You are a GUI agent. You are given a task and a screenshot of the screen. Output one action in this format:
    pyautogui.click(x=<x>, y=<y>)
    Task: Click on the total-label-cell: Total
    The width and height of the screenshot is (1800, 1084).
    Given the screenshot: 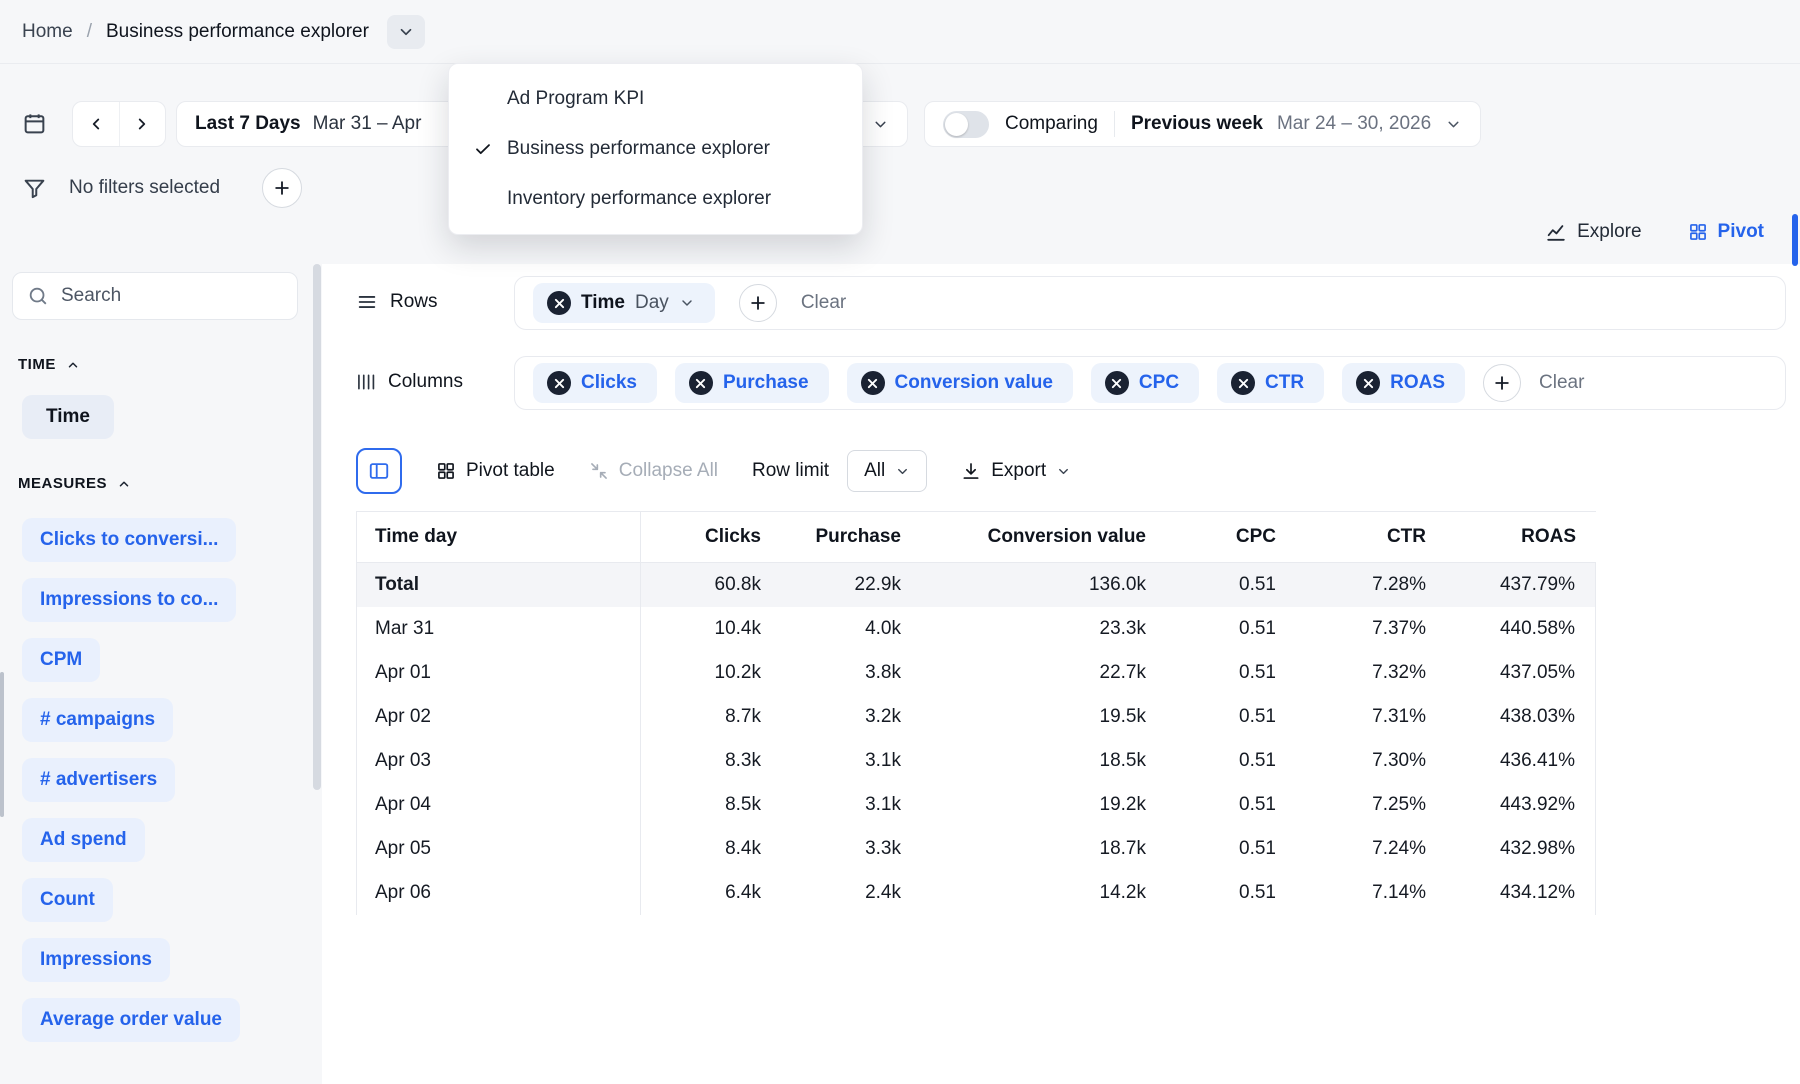 What is the action you would take?
    pyautogui.click(x=498, y=585)
    